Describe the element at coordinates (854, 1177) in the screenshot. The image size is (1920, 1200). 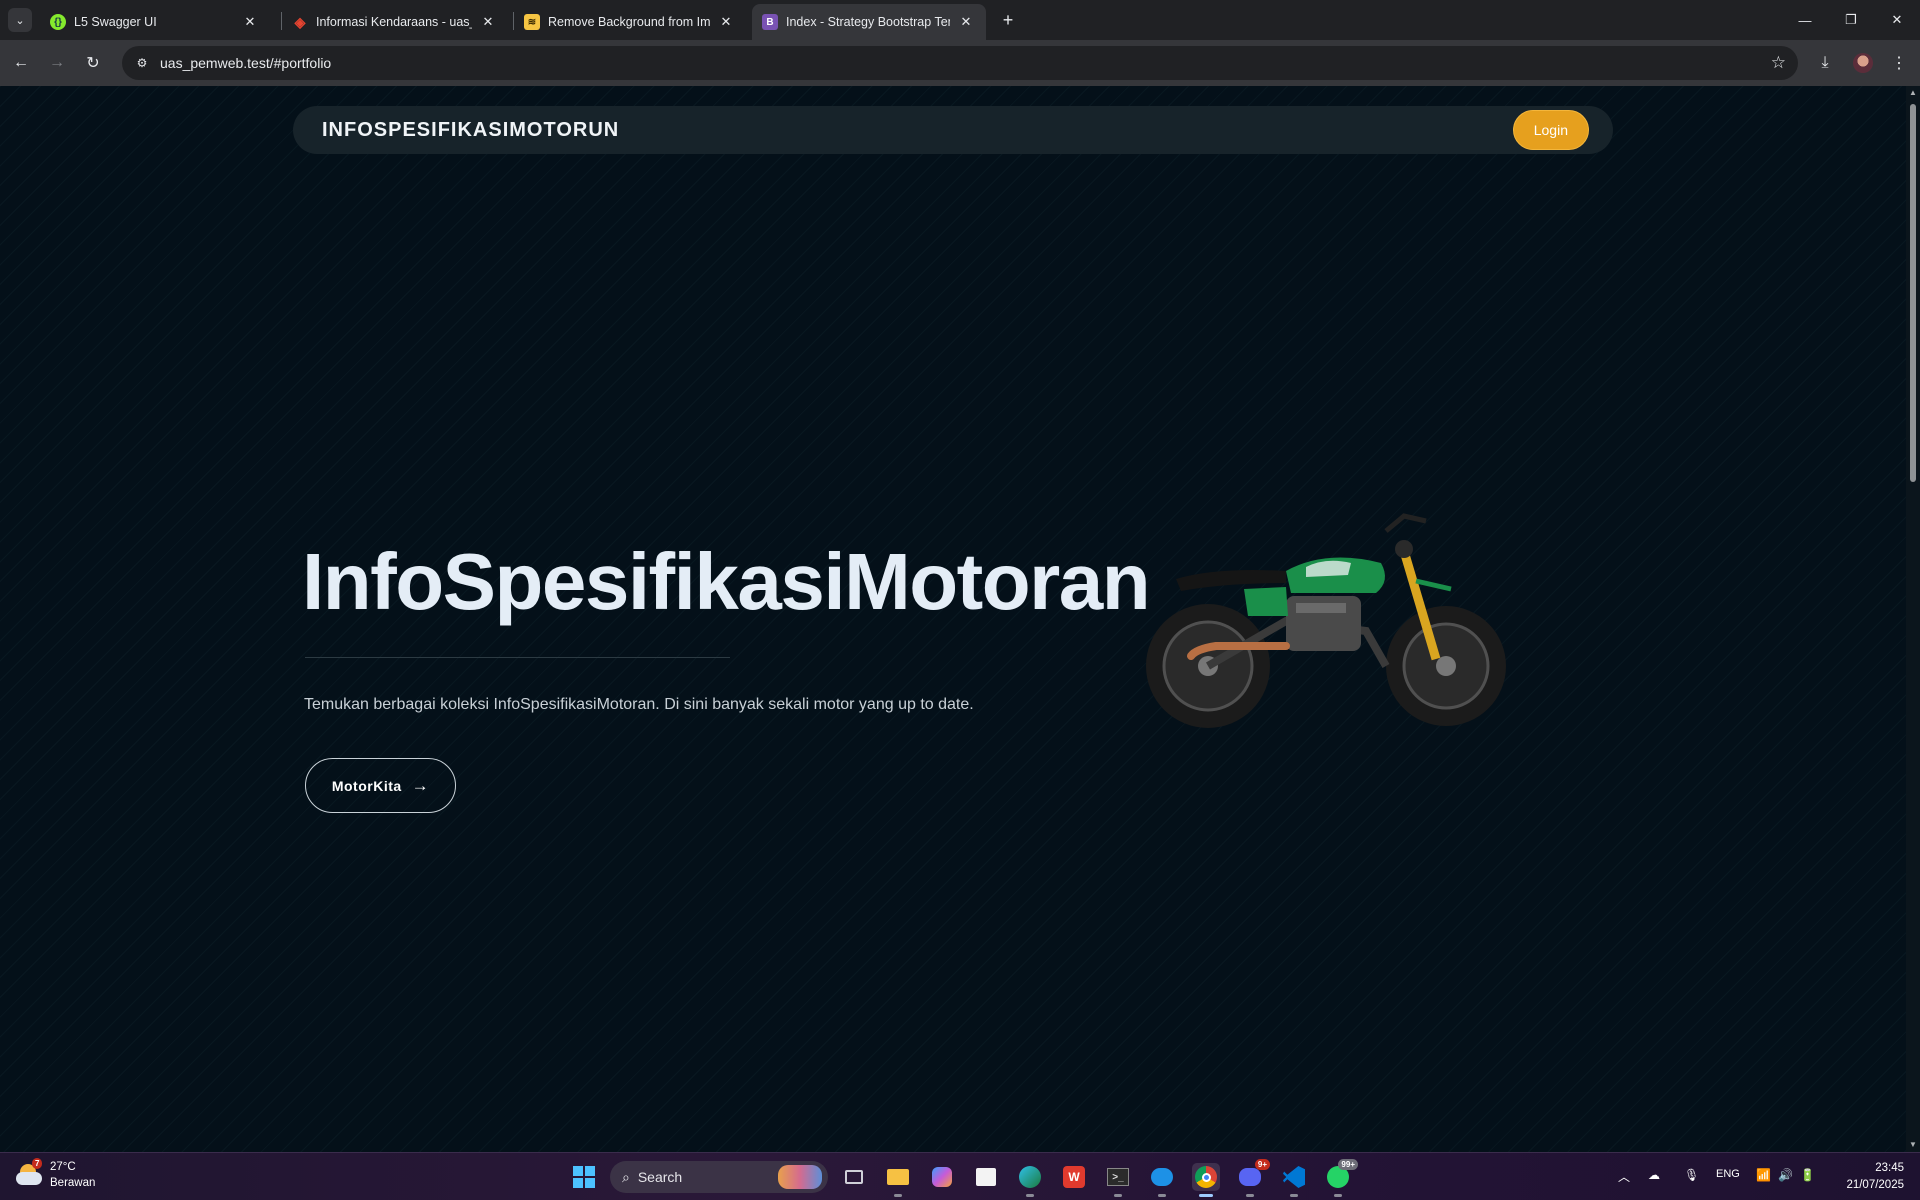
I see `task-view-icon` at that location.